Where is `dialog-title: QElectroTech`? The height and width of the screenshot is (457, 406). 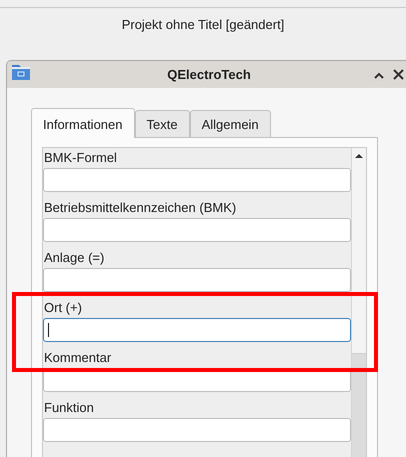
dialog-title: QElectroTech is located at coordinates (209, 74).